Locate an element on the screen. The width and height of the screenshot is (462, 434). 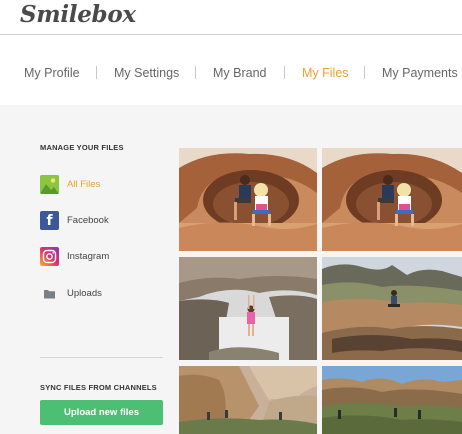
sidebar-item-instagram: Instagram is located at coordinates (100, 257).